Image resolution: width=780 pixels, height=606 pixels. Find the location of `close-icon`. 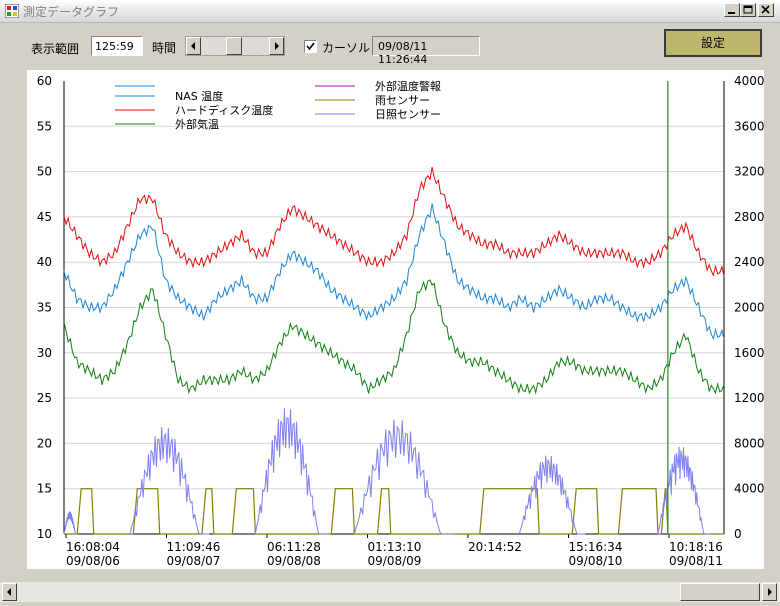

close-icon is located at coordinates (765, 9).